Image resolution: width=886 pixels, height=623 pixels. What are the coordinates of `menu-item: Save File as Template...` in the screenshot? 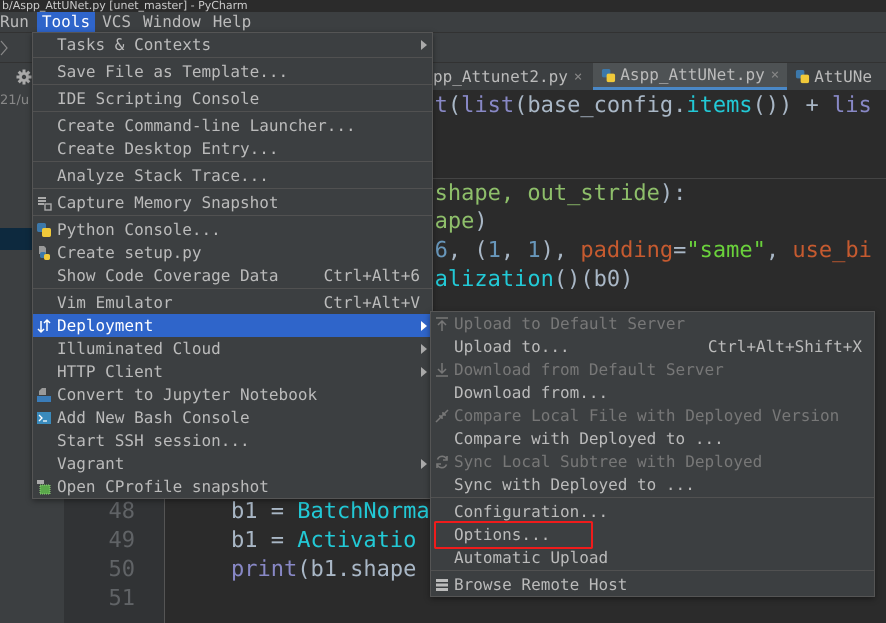 It's located at (232, 71).